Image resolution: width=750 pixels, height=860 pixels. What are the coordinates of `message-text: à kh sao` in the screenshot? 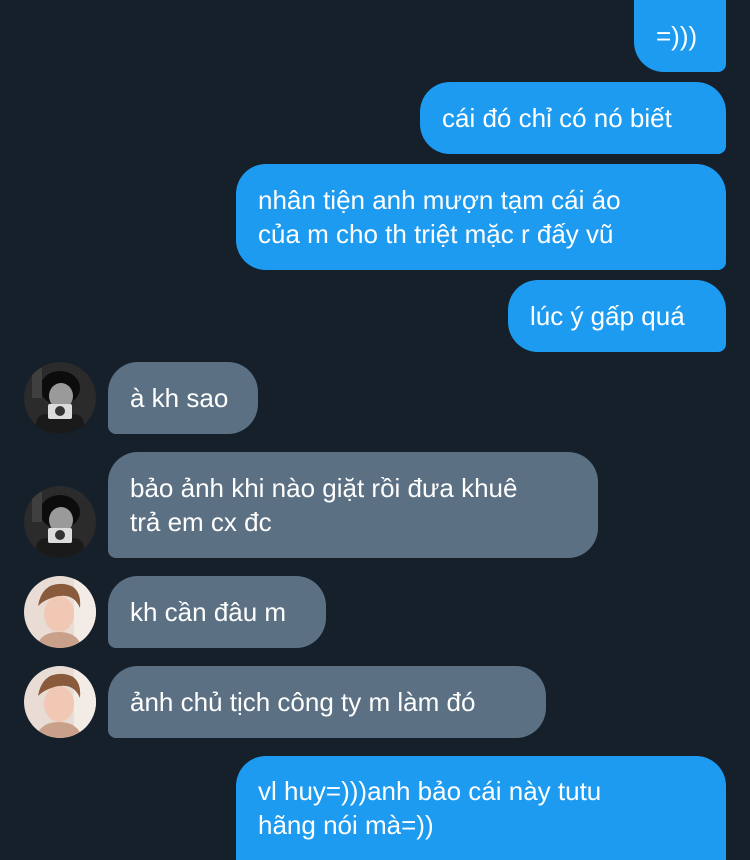 It's located at (179, 398).